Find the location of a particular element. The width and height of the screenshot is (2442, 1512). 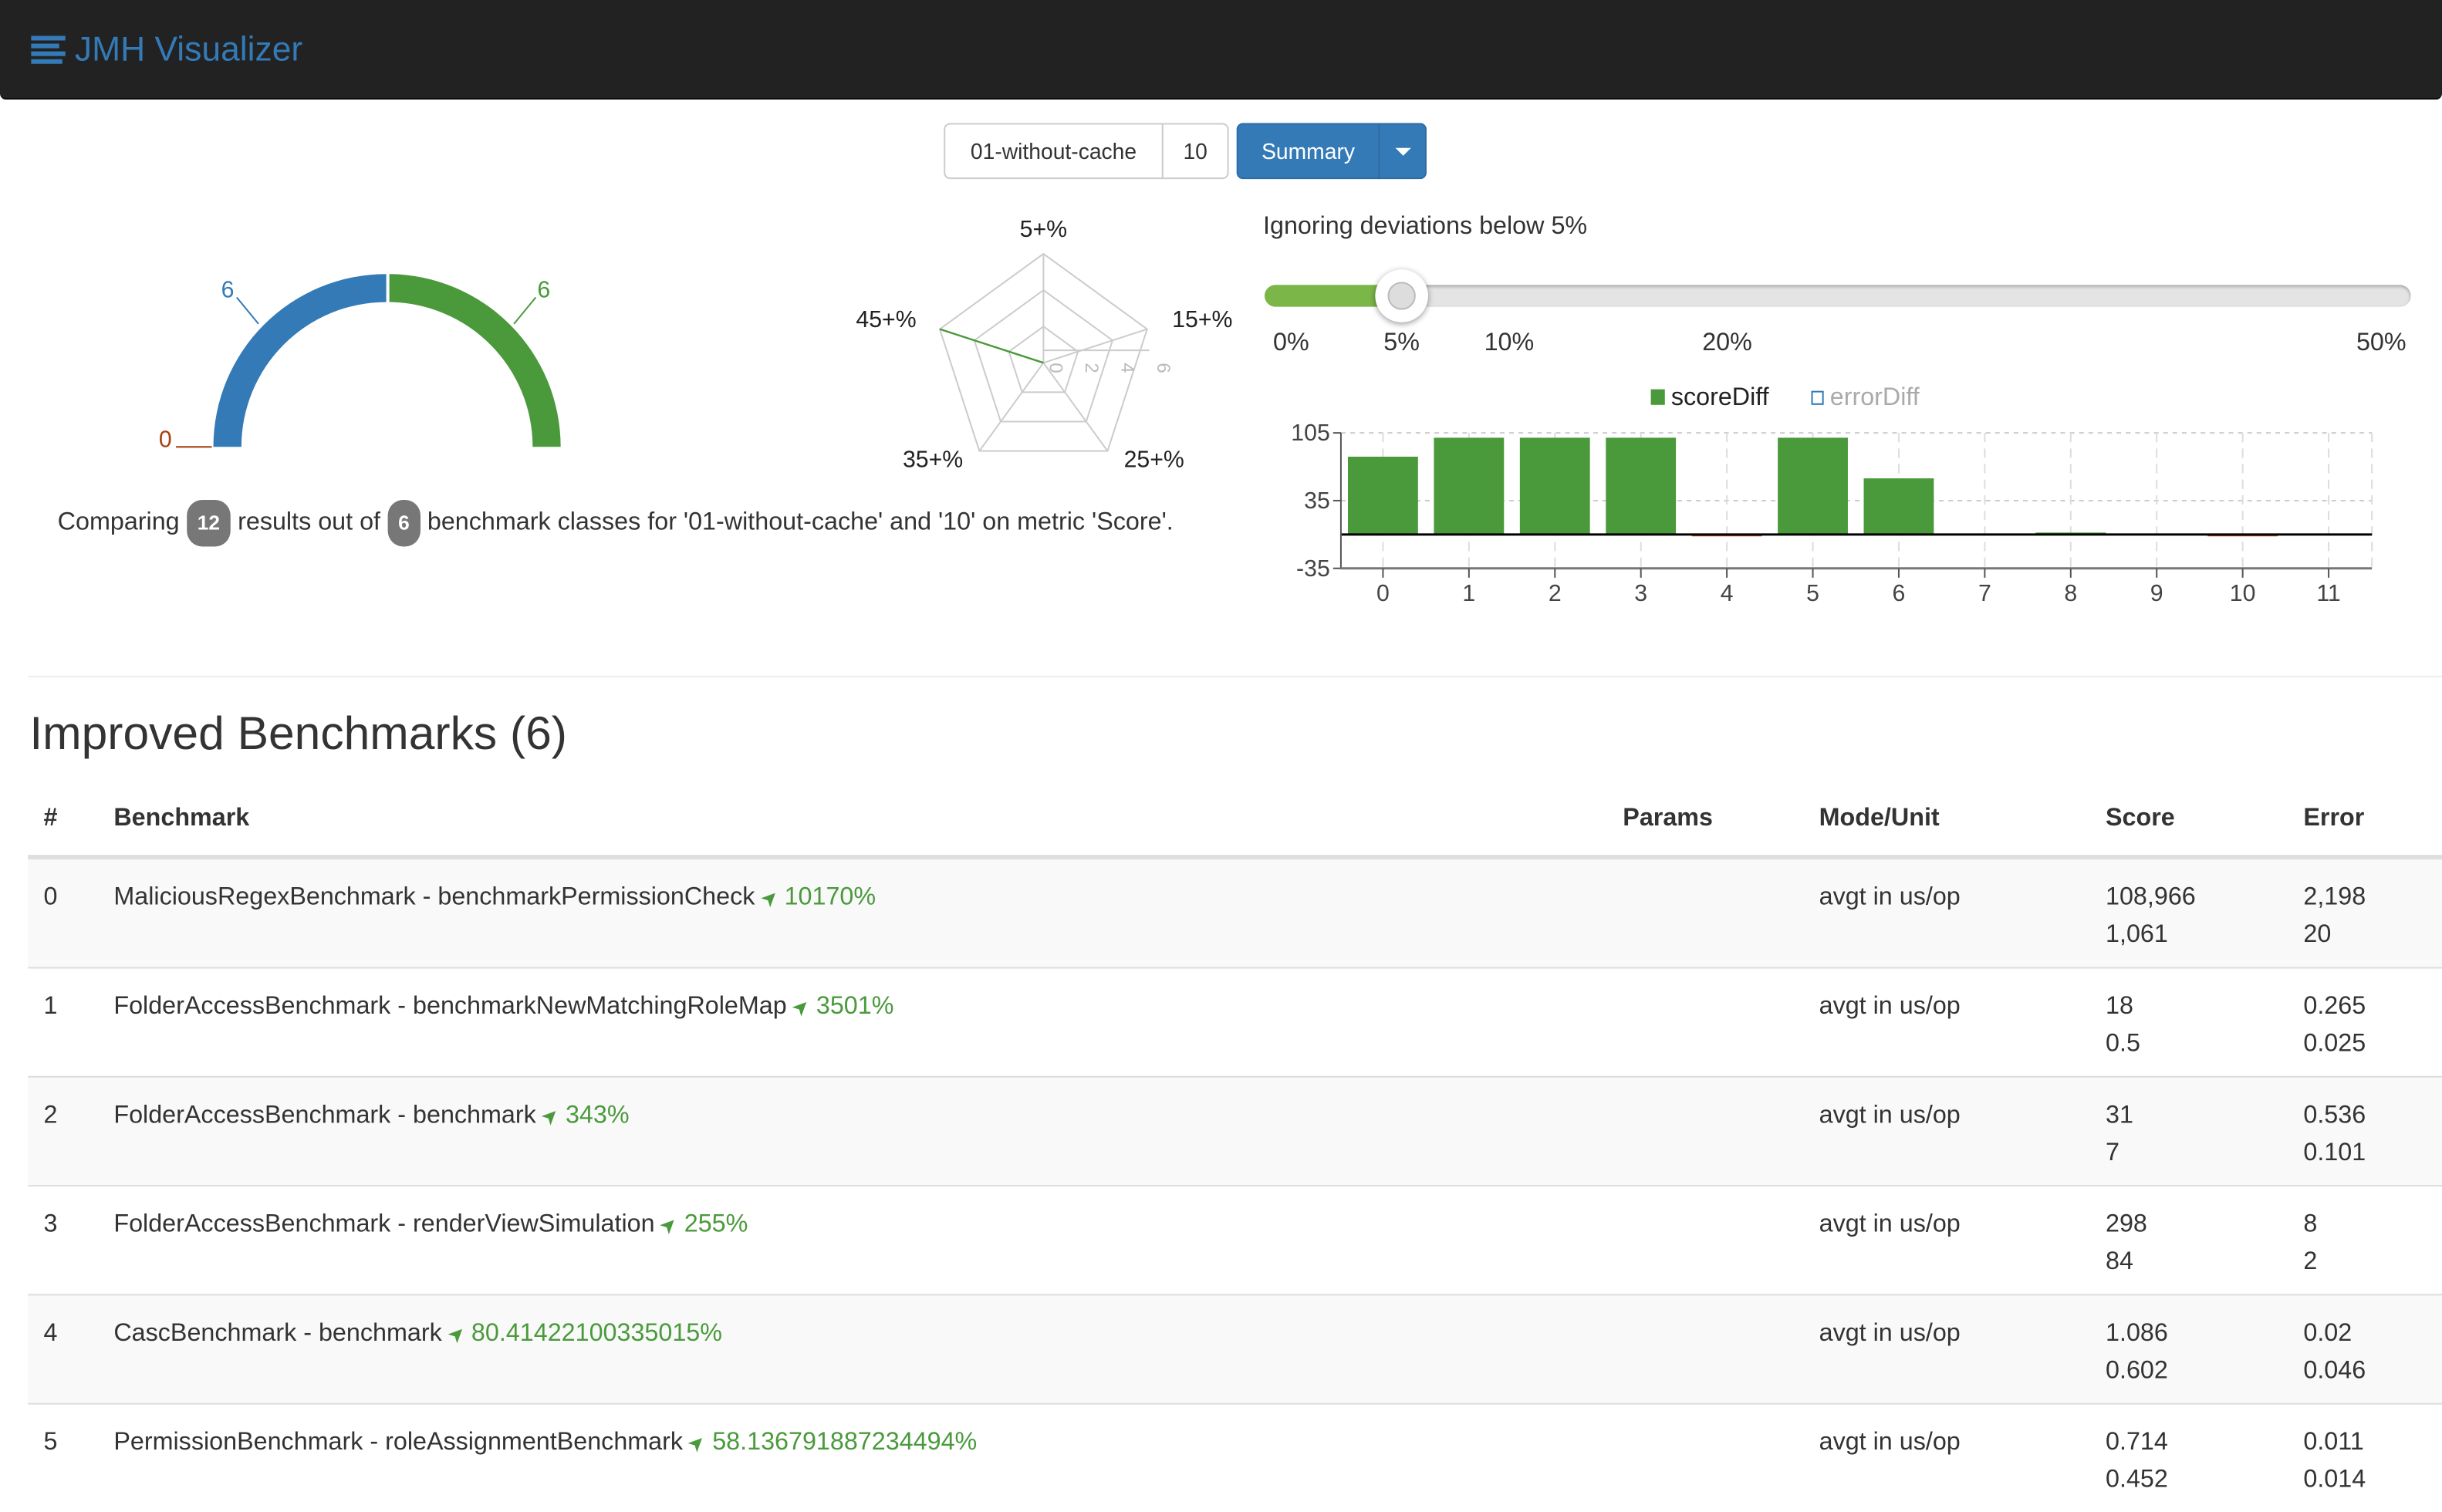

radar-axis-label: 45+% is located at coordinates (886, 320).